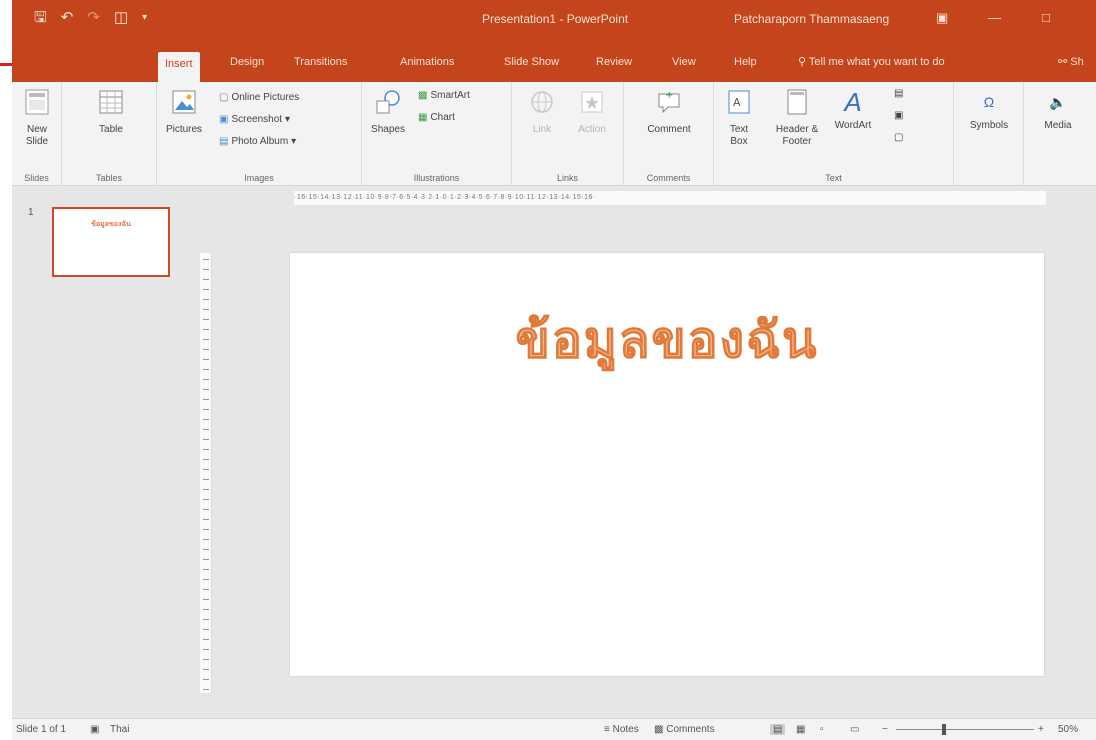 This screenshot has width=1096, height=740. I want to click on maximize-icon: □, so click(1046, 17).